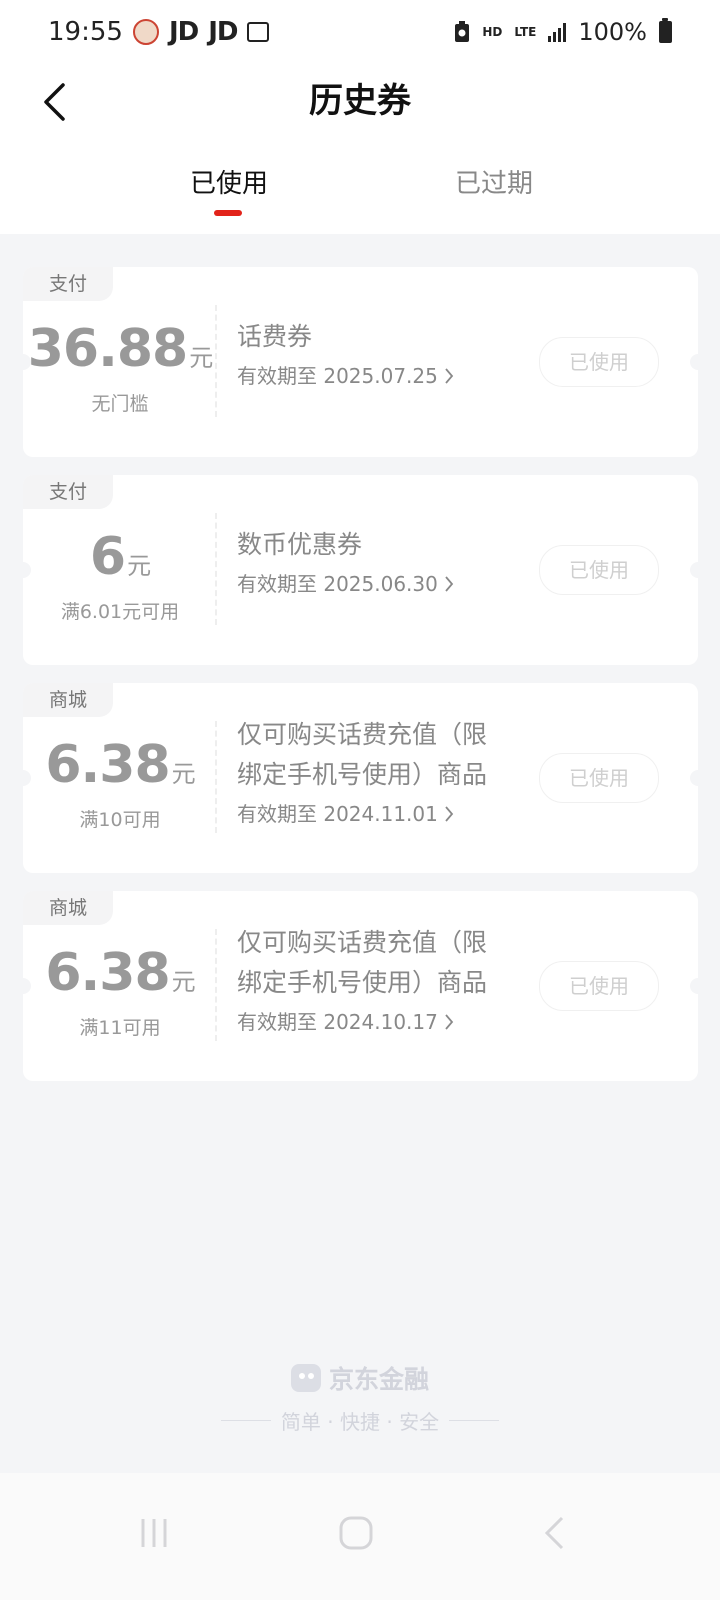 Image resolution: width=720 pixels, height=1600 pixels. I want to click on brand-name: 京东金融, so click(378, 1379).